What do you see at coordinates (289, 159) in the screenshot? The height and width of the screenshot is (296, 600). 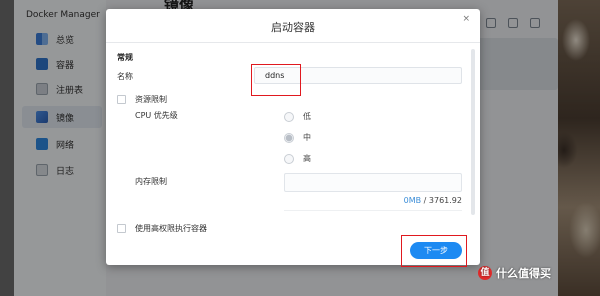 I see `cpu-priority-high-radio` at bounding box center [289, 159].